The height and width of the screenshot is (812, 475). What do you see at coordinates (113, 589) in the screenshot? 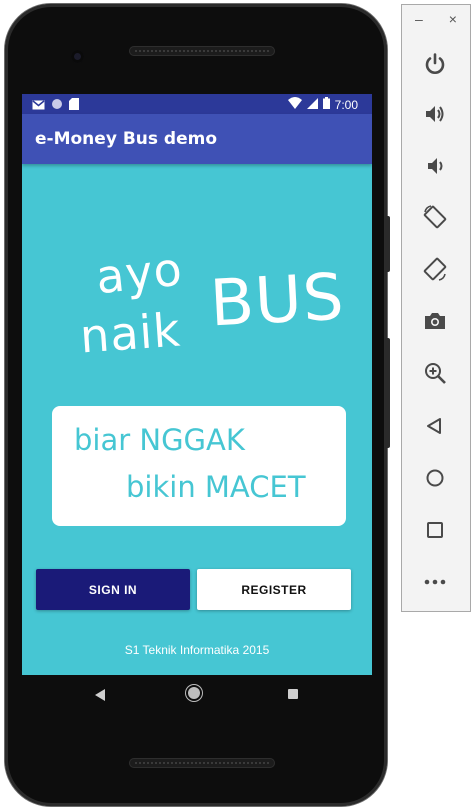
I see `sign-in-button: SIGN IN` at bounding box center [113, 589].